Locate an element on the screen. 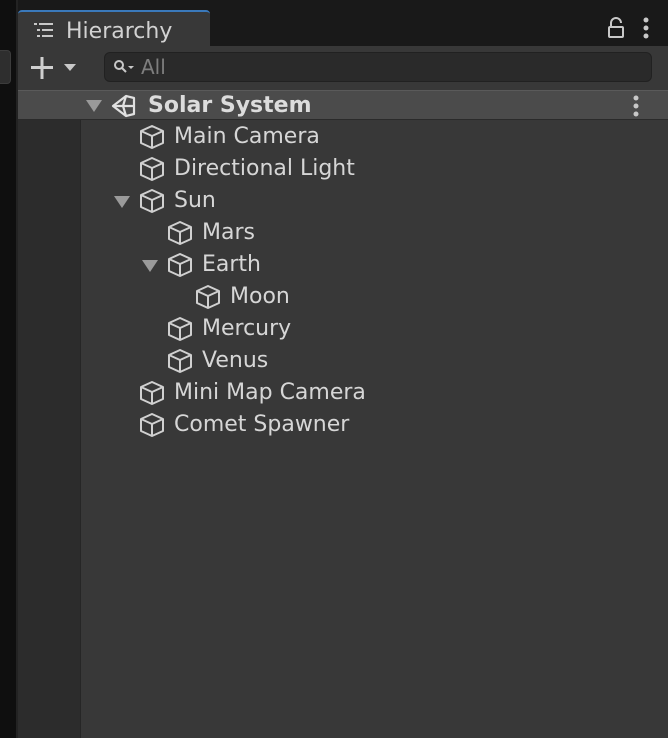 The image size is (668, 738). tree-item-sun: Sun is located at coordinates (298, 201).